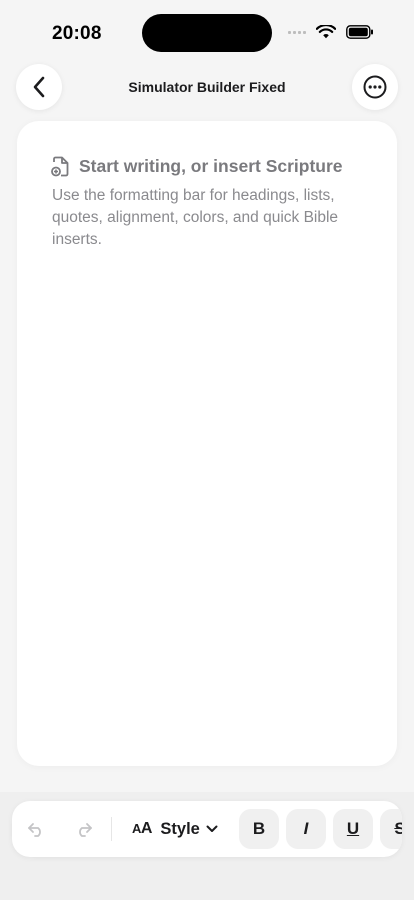  What do you see at coordinates (180, 828) in the screenshot?
I see `style-label: Style` at bounding box center [180, 828].